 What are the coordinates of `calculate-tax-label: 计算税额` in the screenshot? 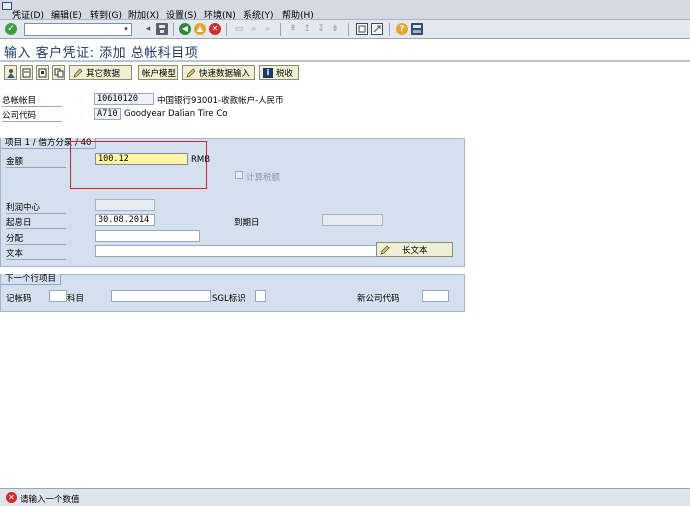 It's located at (263, 178).